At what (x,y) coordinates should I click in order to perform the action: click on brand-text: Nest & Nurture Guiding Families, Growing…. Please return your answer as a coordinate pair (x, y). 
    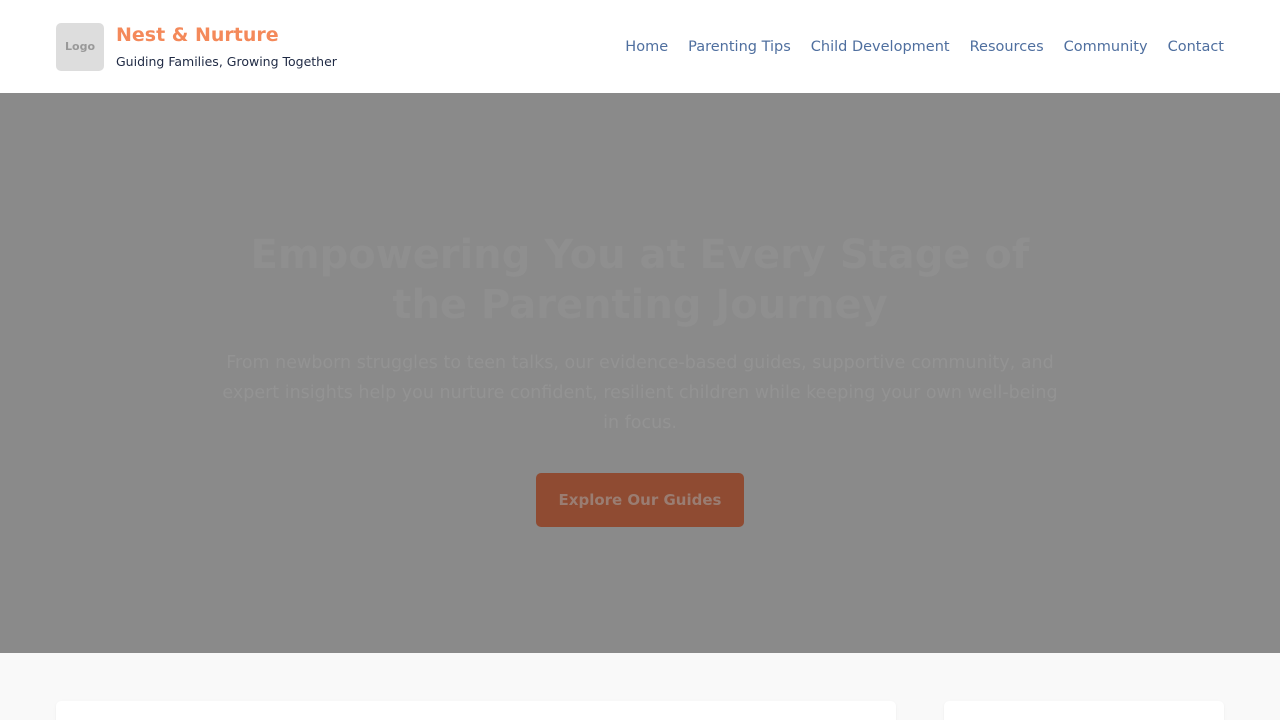
    Looking at the image, I should click on (226, 47).